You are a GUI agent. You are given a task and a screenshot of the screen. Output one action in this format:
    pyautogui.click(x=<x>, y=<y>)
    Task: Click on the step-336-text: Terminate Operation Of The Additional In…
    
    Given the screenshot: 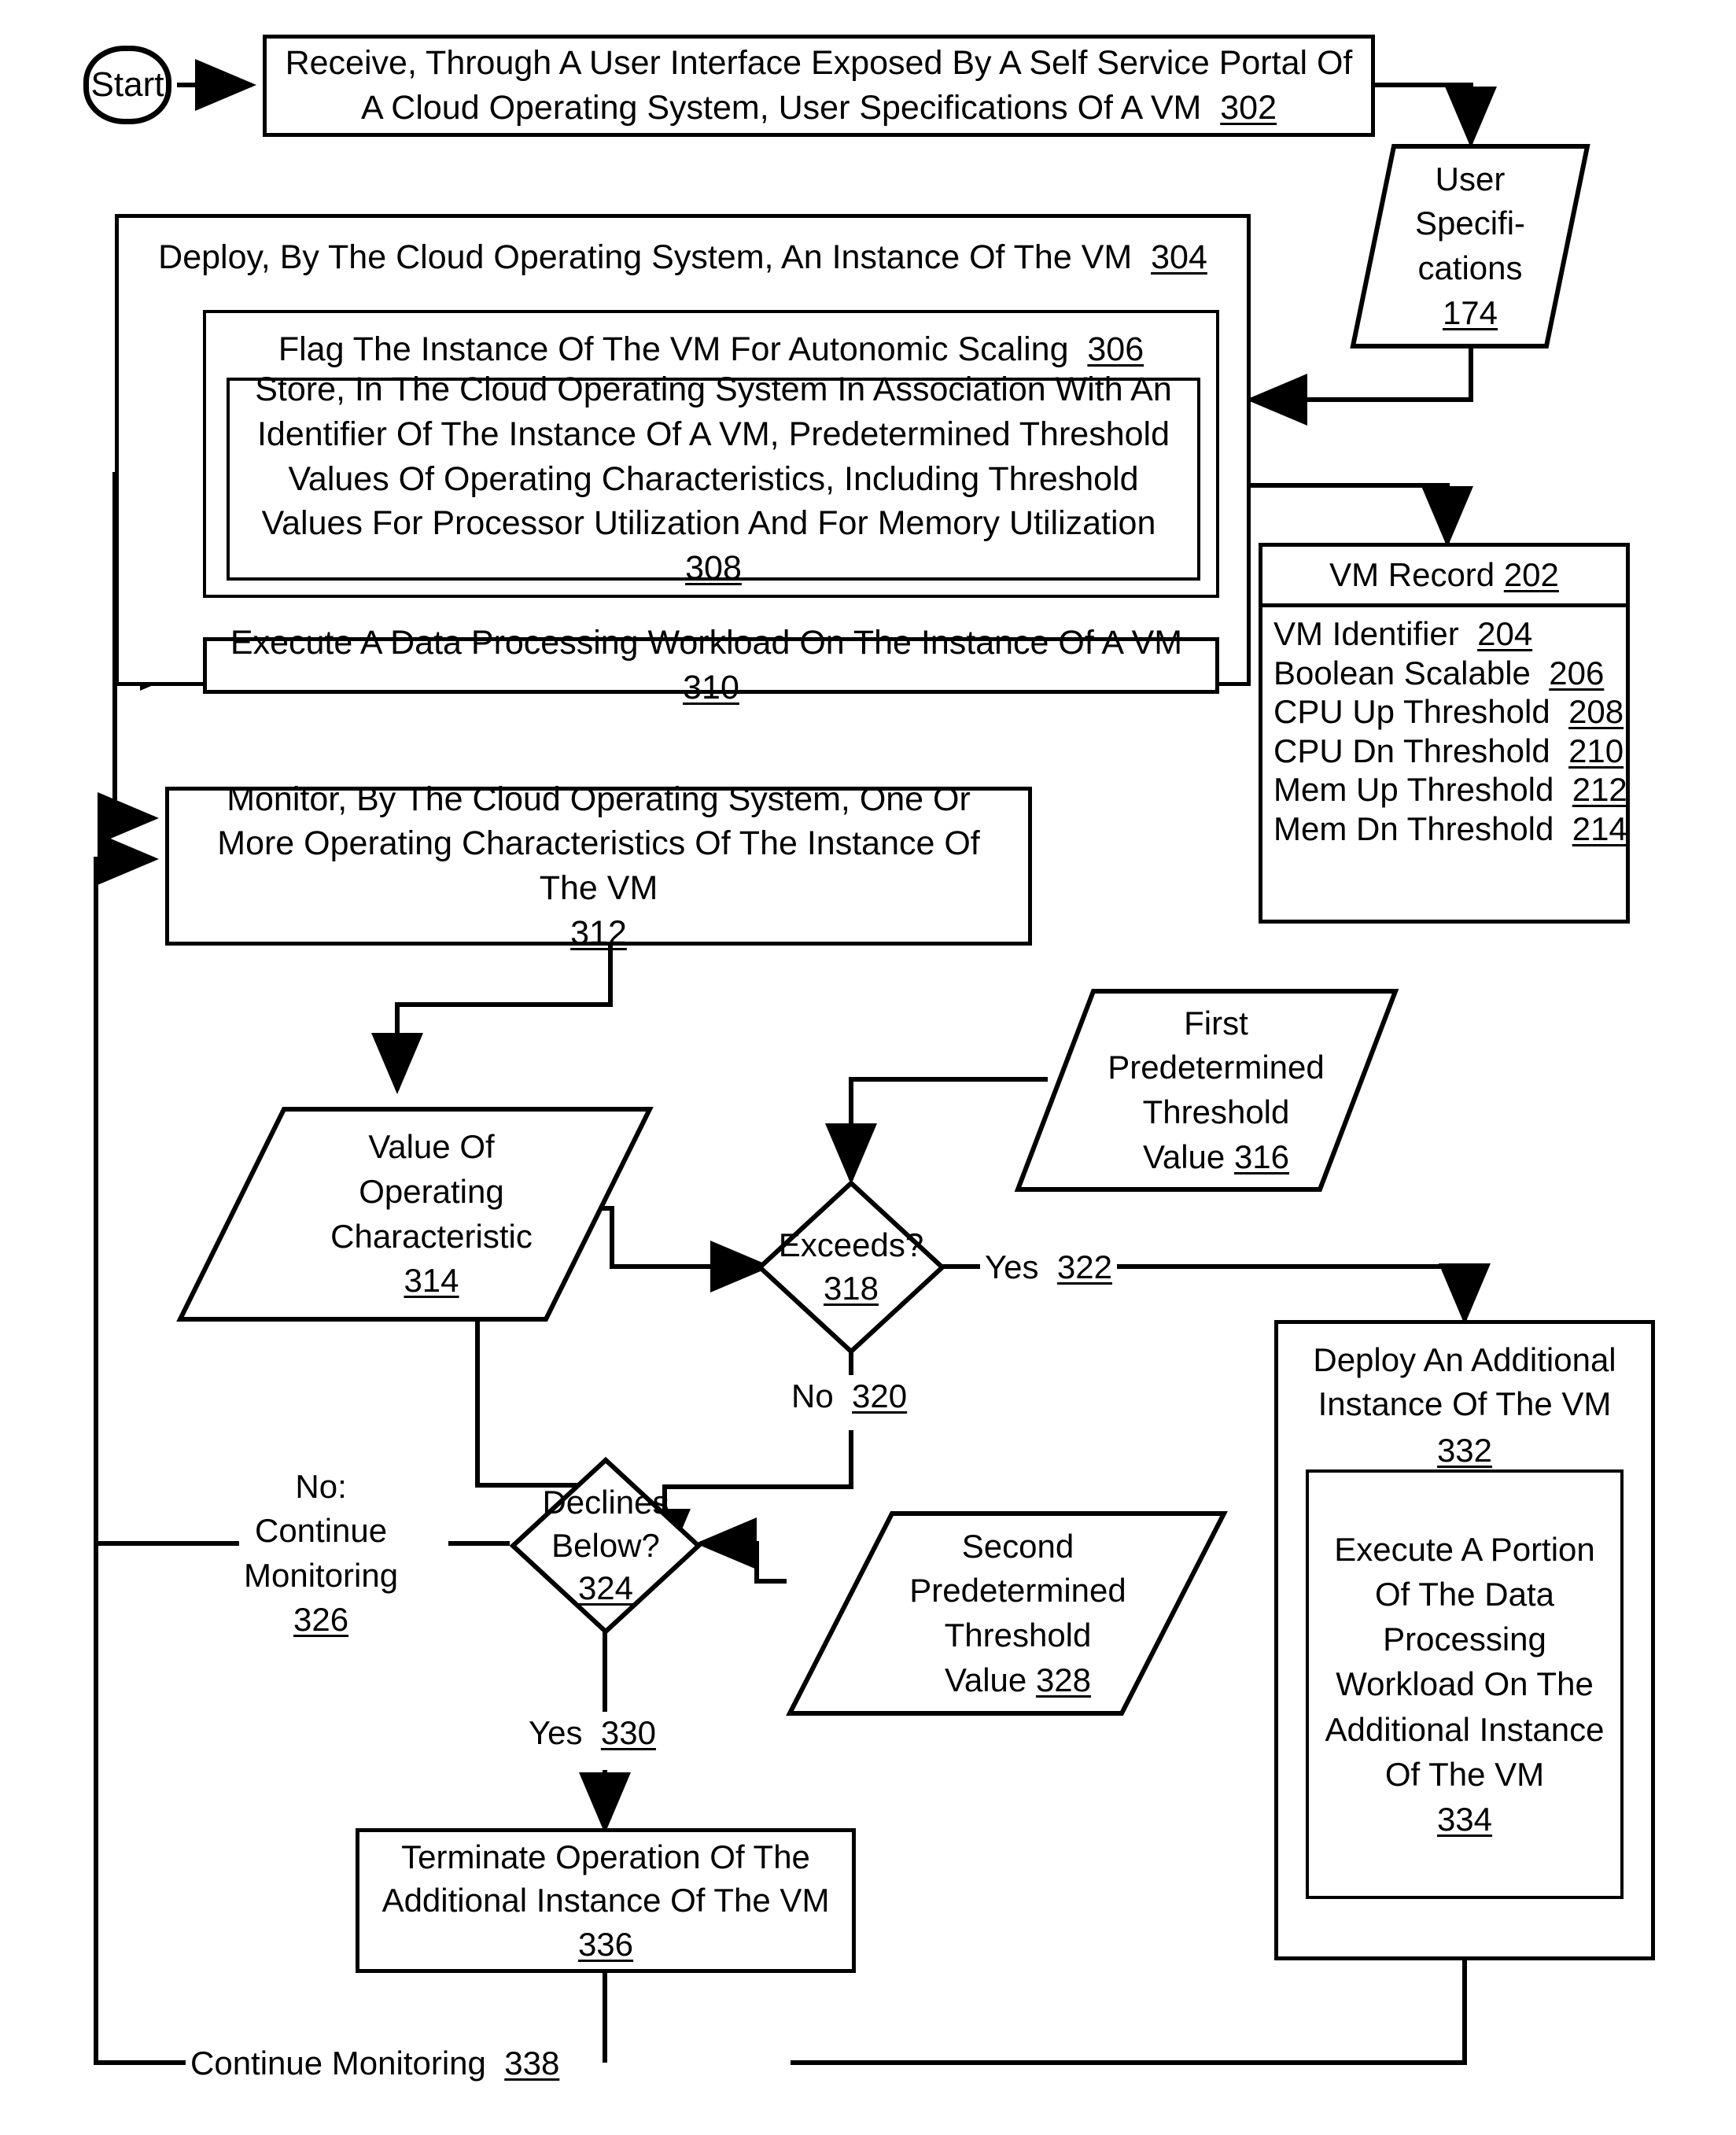 What is the action you would take?
    pyautogui.click(x=606, y=1901)
    